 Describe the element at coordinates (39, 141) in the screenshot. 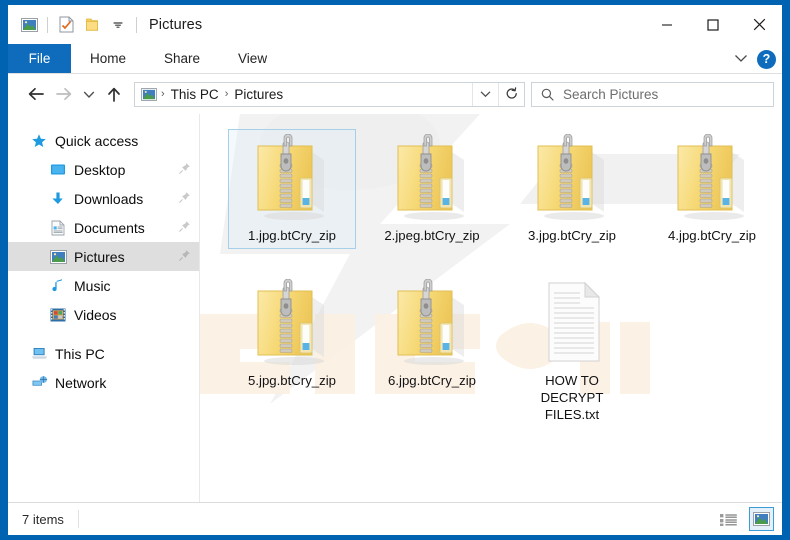

I see `star-icon` at that location.